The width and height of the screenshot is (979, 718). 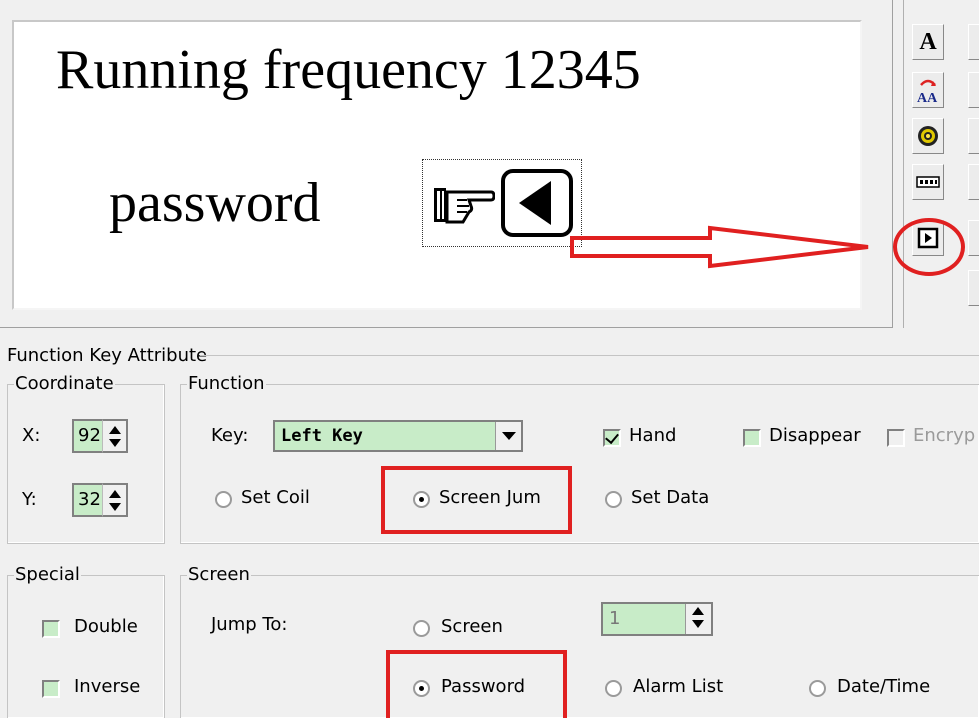 What do you see at coordinates (51, 689) in the screenshot?
I see `inverse-checkbox` at bounding box center [51, 689].